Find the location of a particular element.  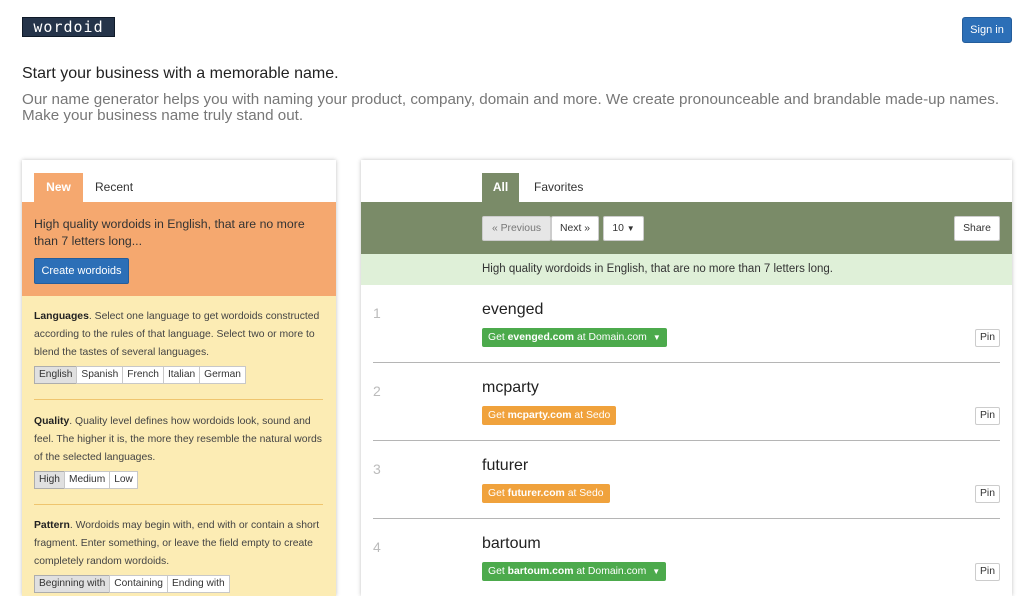

tab-new: New is located at coordinates (58, 187).